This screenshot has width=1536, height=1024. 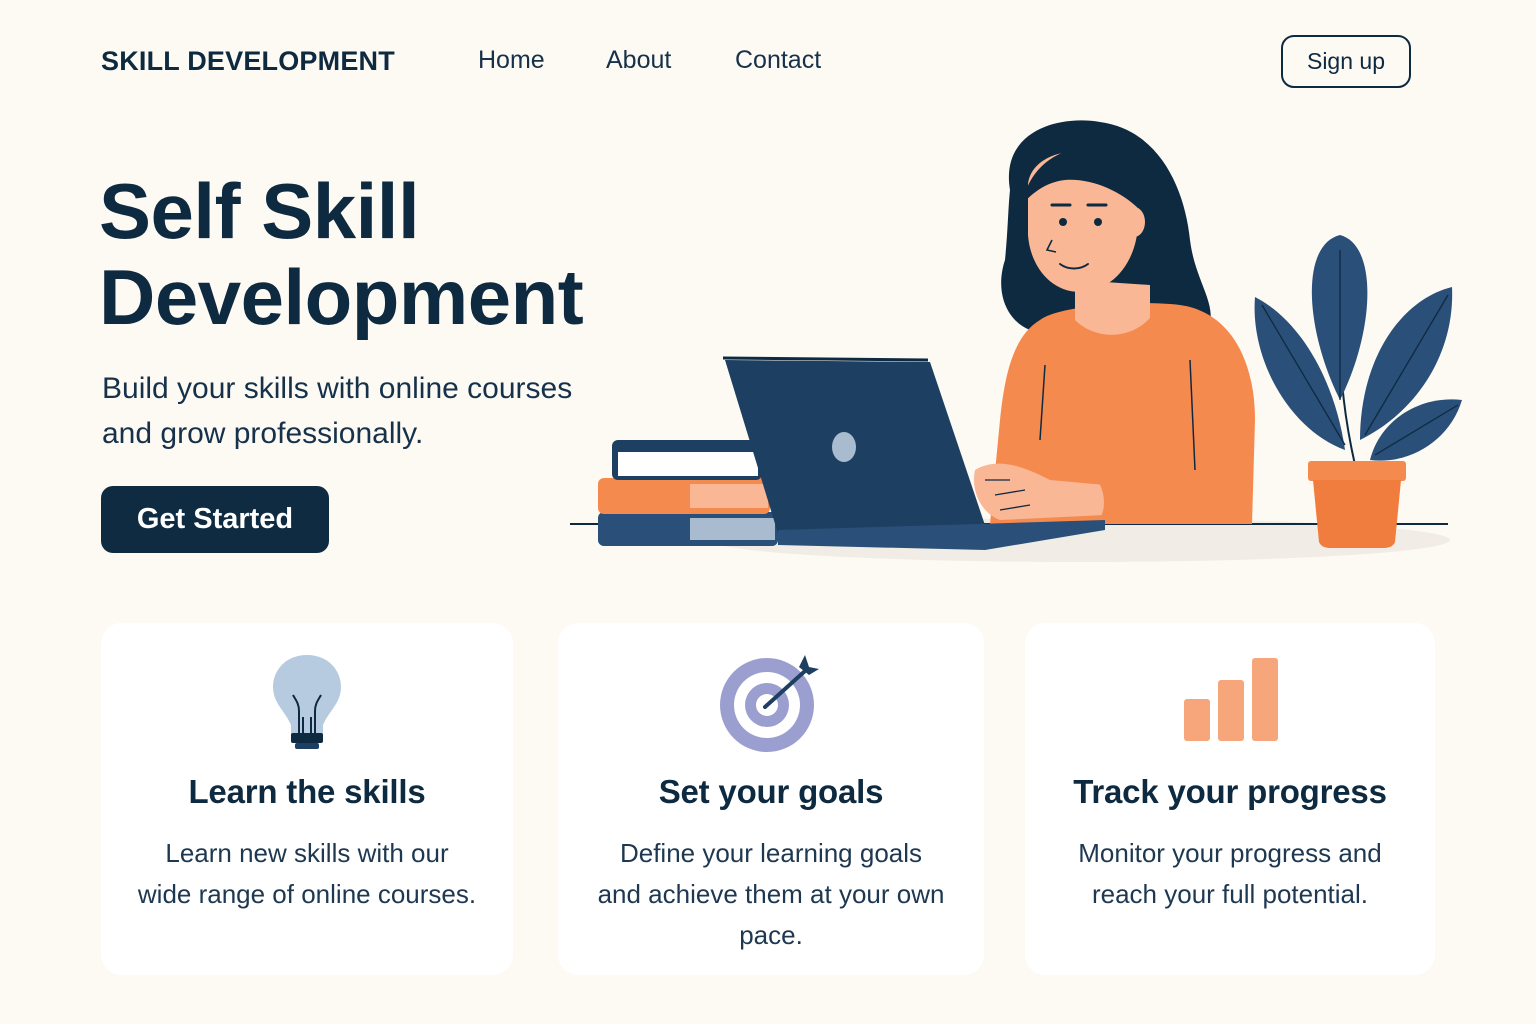 What do you see at coordinates (511, 60) in the screenshot?
I see `nav-home-link: Home` at bounding box center [511, 60].